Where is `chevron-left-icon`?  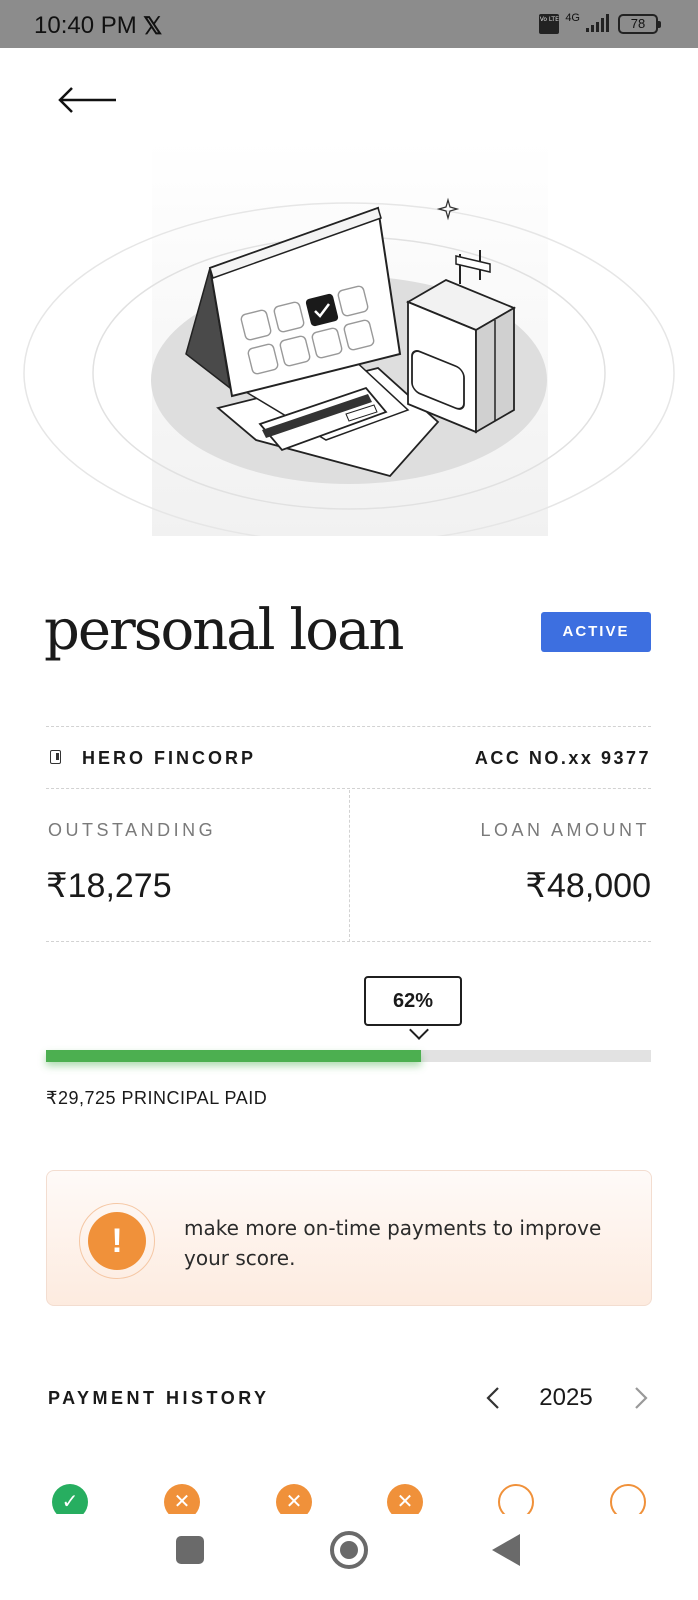 chevron-left-icon is located at coordinates (492, 1398).